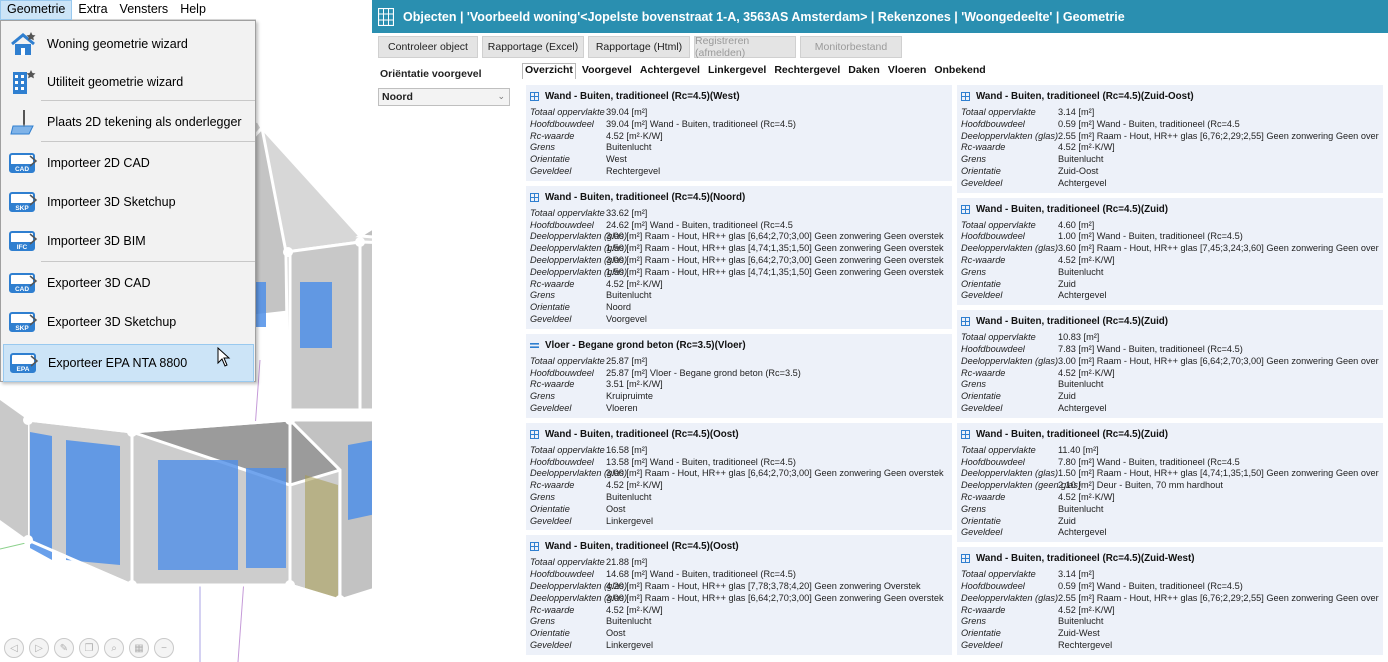 This screenshot has width=1388, height=662. I want to click on rapportage-excel-button: Rapportage (Excel), so click(533, 47).